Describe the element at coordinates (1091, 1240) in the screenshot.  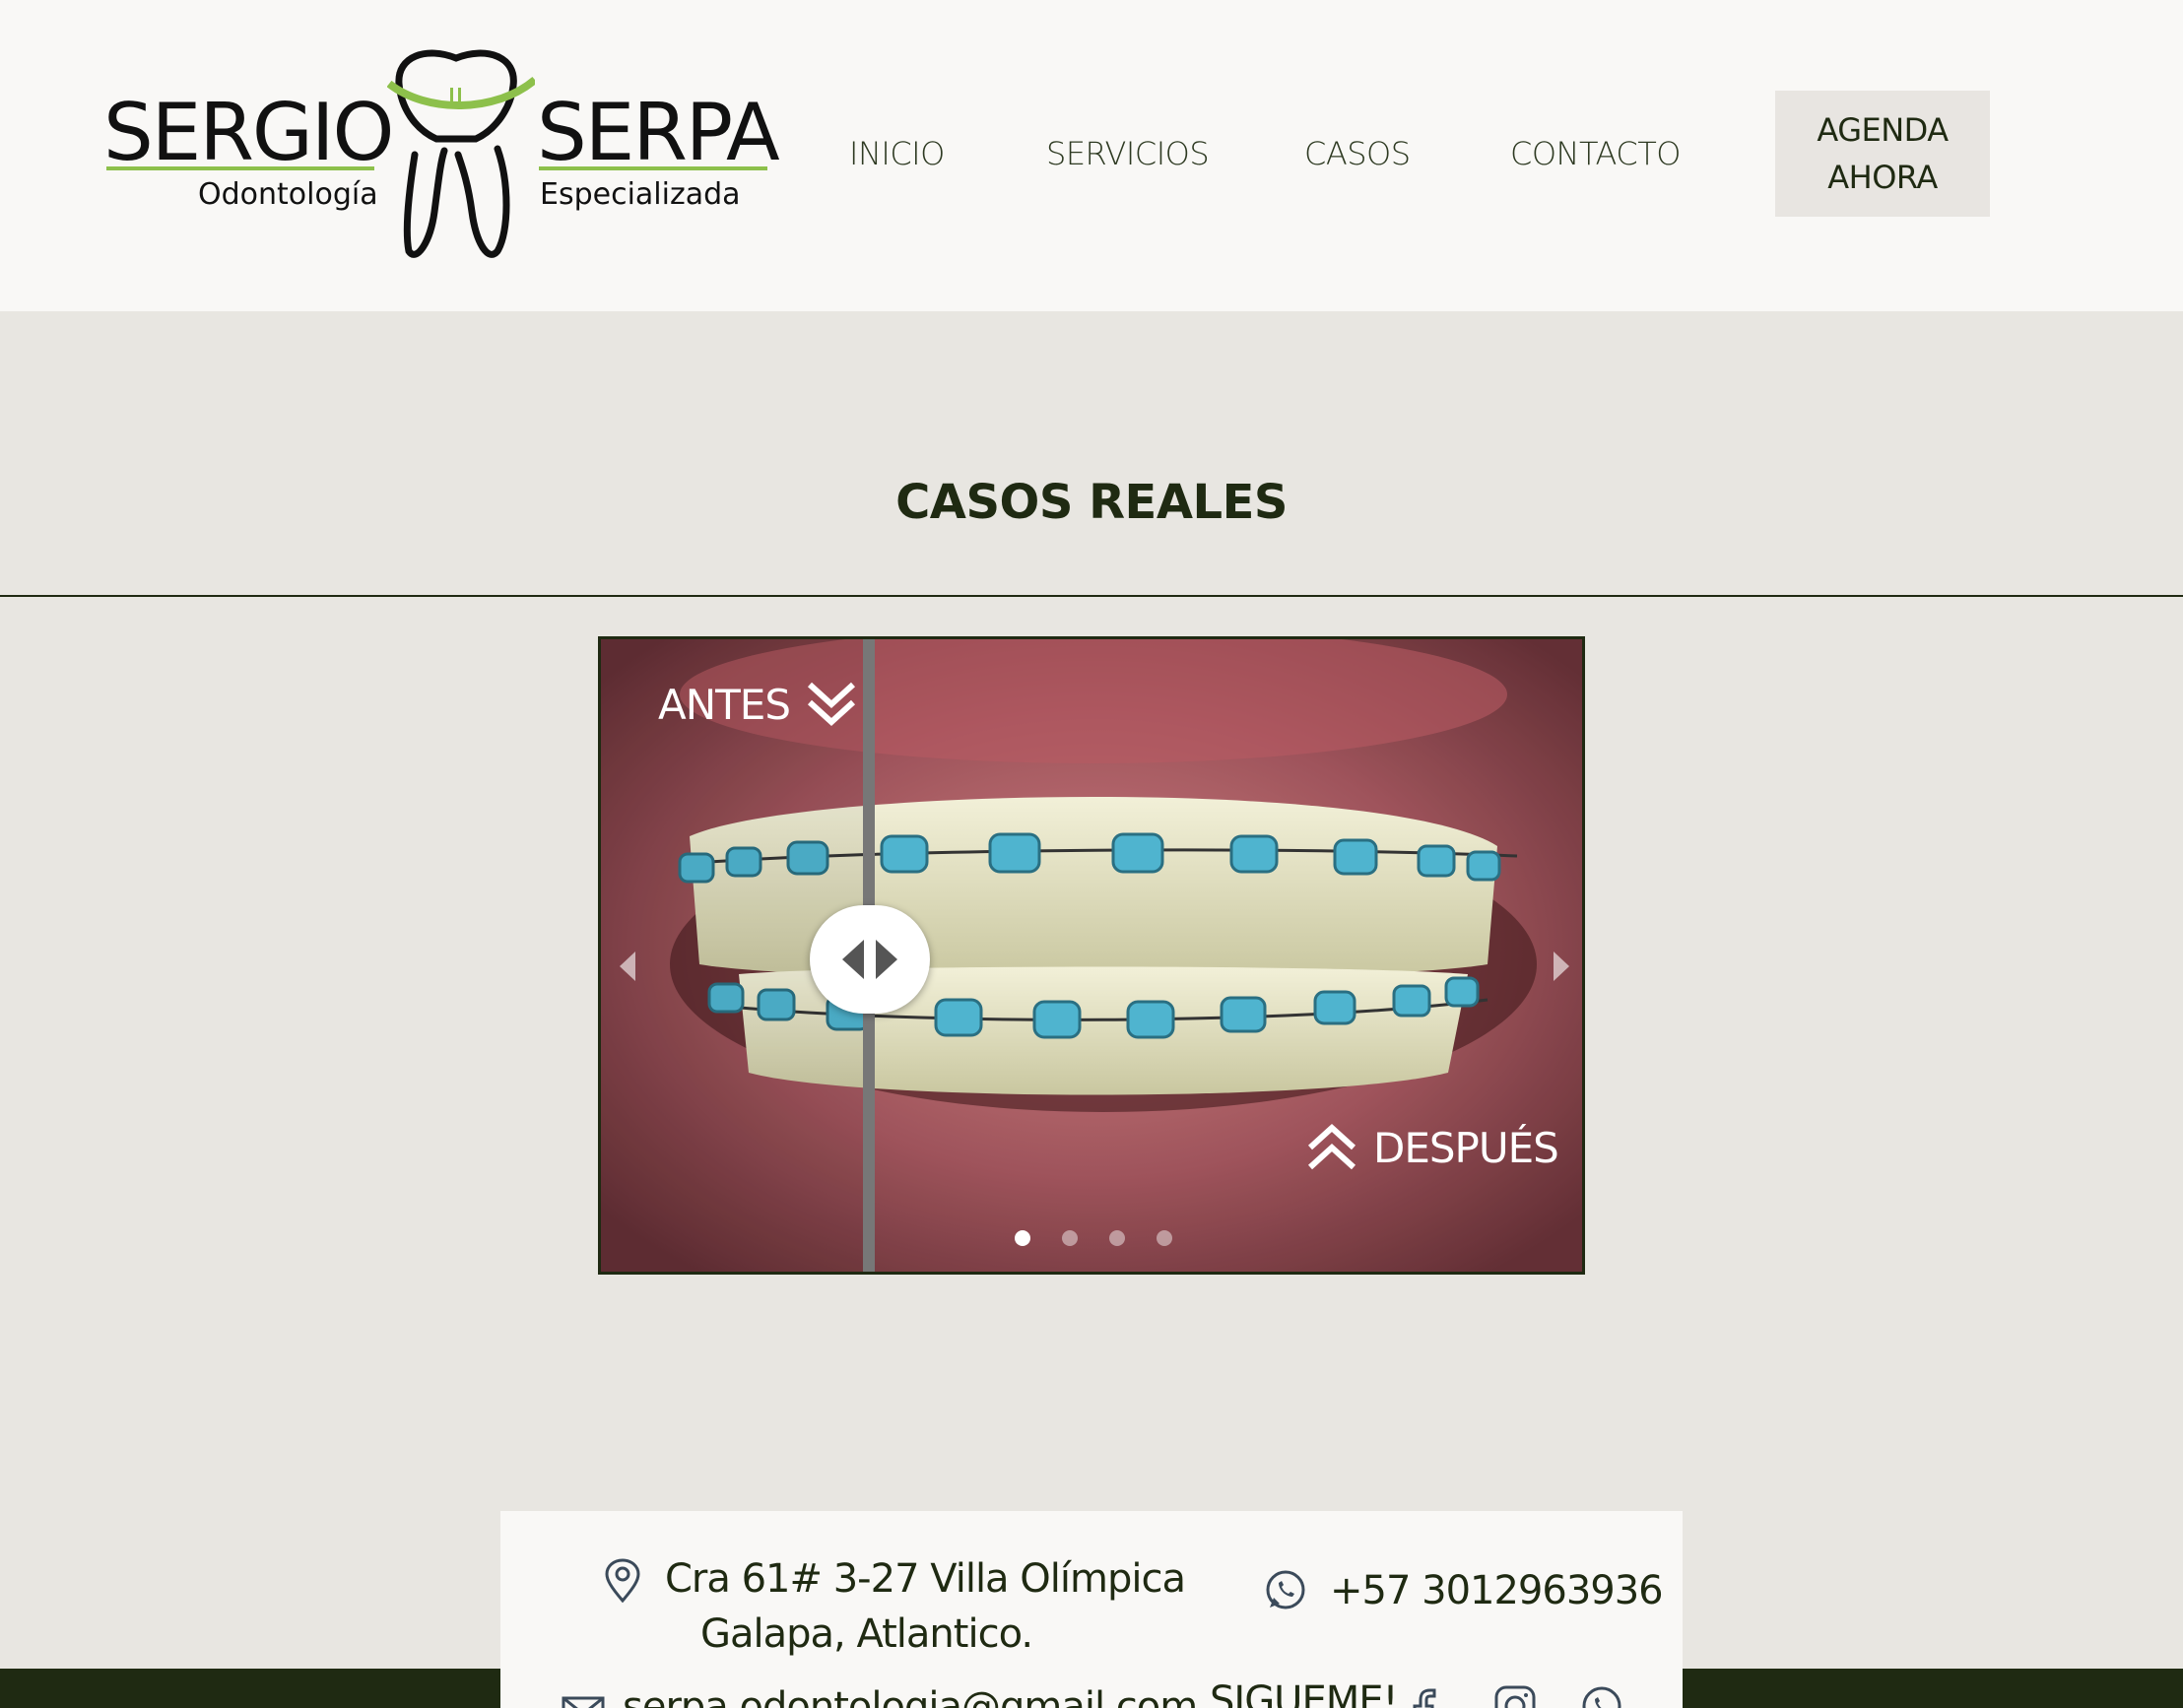
I see `slider-pagination` at that location.